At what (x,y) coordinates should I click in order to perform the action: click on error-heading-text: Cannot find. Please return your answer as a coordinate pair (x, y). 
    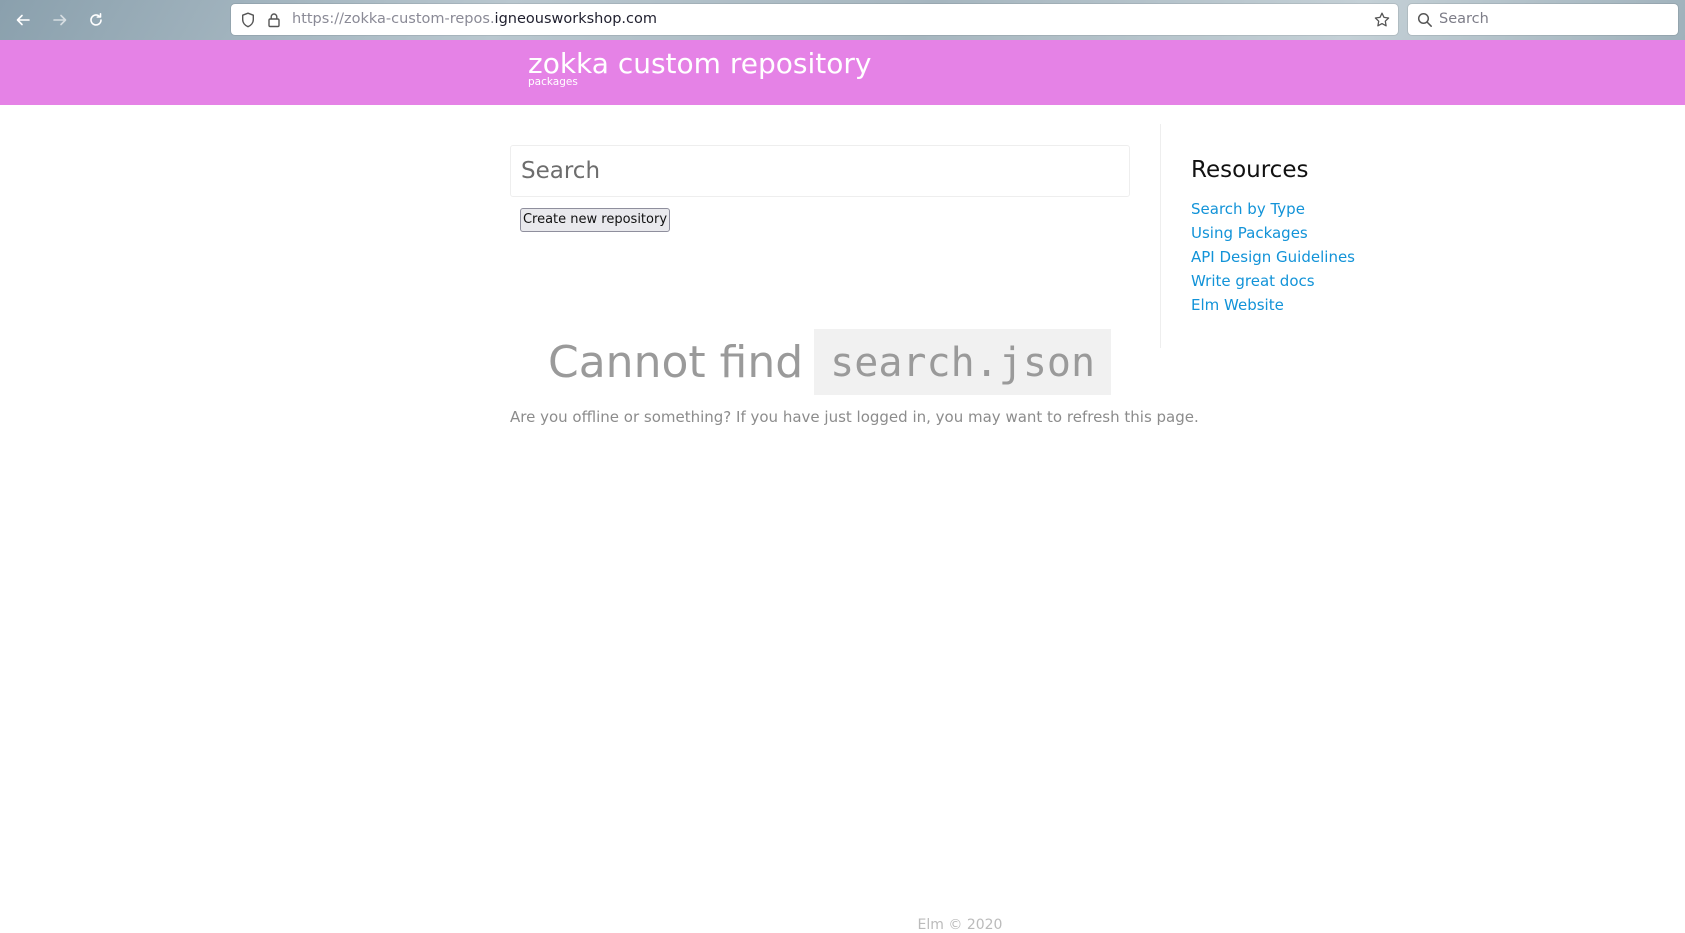
    Looking at the image, I should click on (676, 362).